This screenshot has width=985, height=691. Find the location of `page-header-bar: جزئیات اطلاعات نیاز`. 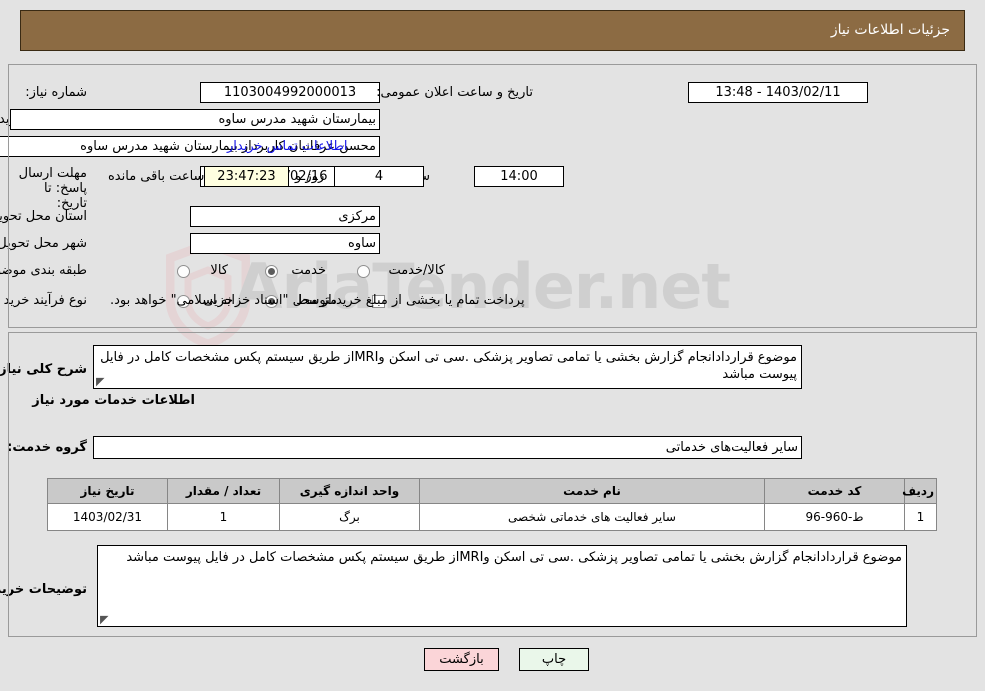

page-header-bar: جزئیات اطلاعات نیاز is located at coordinates (492, 30).